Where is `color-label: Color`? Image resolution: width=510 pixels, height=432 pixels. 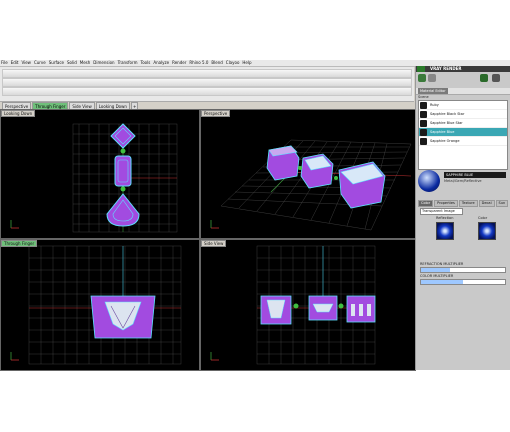 color-label: Color is located at coordinates (483, 218).